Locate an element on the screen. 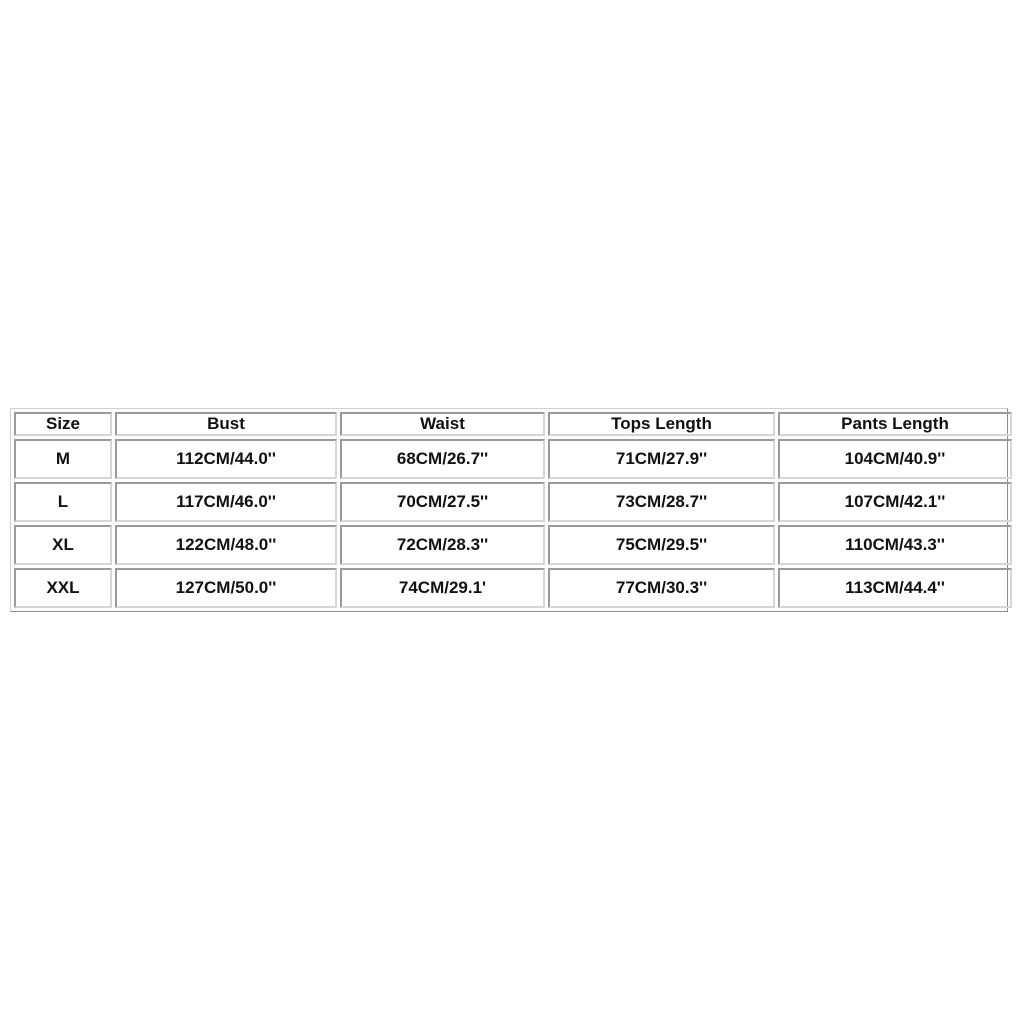  cell-bust: 127CM/50.0'' is located at coordinates (226, 588).